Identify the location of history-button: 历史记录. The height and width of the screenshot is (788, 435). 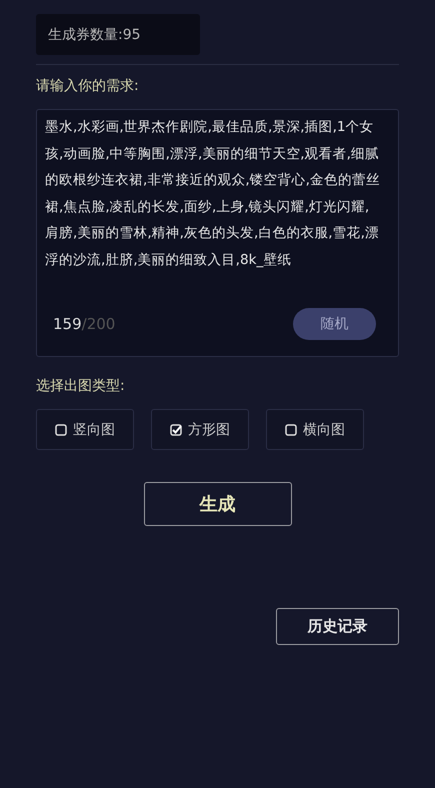
(337, 626).